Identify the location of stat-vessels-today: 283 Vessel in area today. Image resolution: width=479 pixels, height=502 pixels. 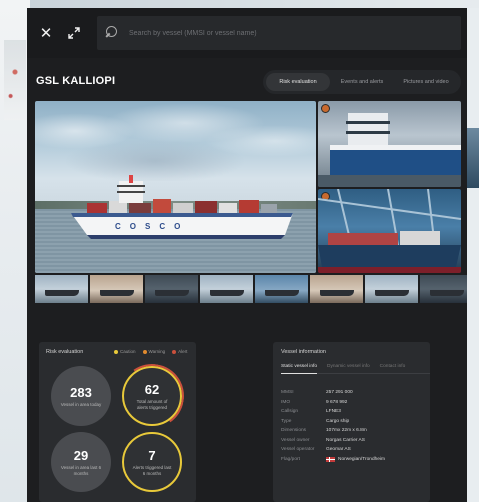
(81, 396).